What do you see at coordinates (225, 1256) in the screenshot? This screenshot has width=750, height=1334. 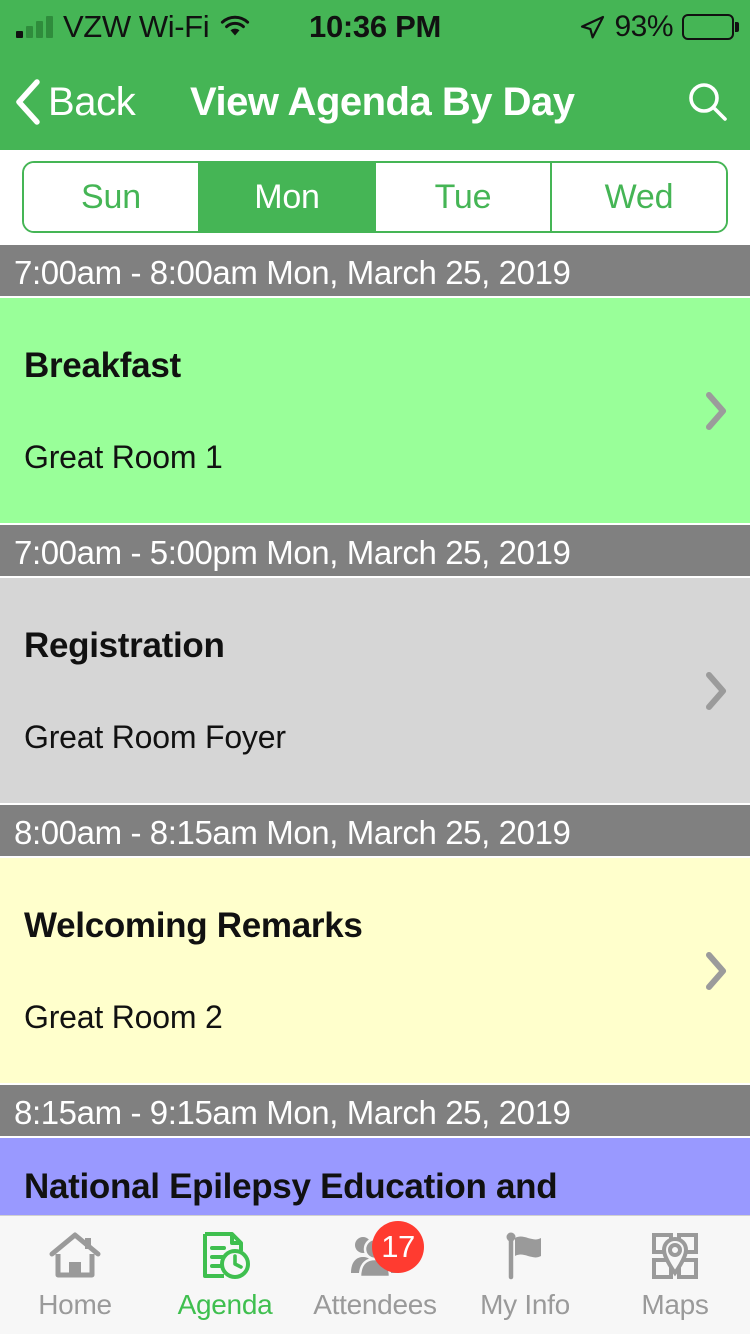 I see `agenda-document-clock-icon` at bounding box center [225, 1256].